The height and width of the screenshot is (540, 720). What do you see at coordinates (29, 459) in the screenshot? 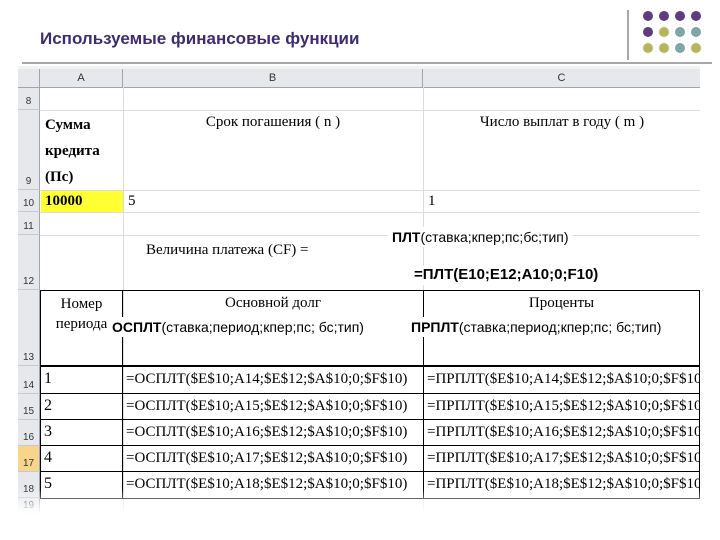
I see `row-header-selected: 17` at bounding box center [29, 459].